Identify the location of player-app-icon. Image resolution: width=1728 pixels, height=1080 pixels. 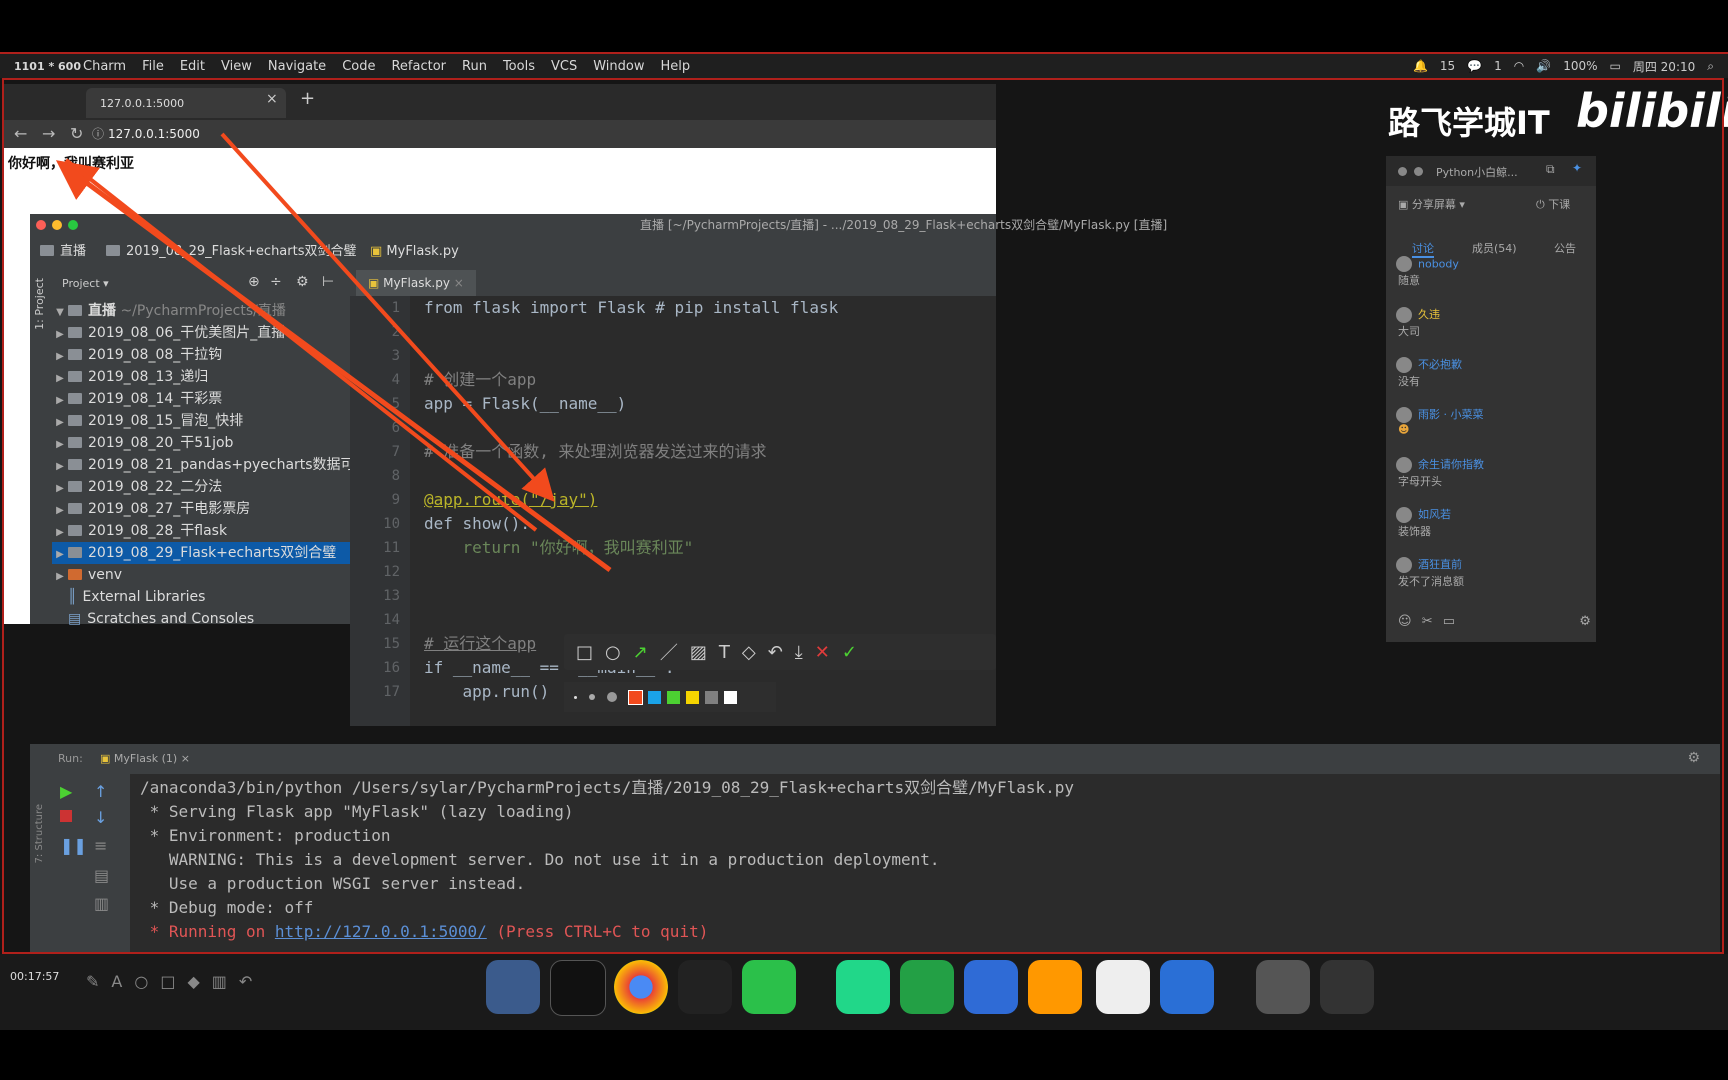
(1187, 987).